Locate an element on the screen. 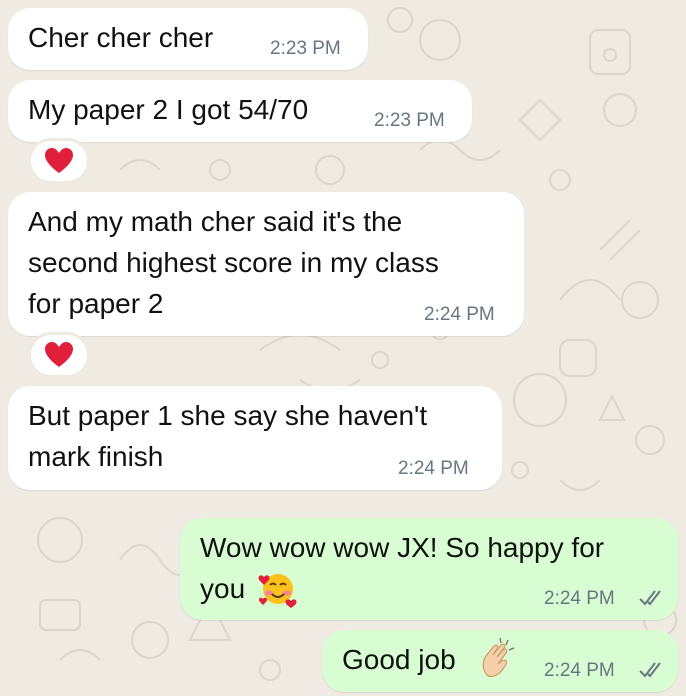  message-text: Cher cher cher is located at coordinates (121, 37).